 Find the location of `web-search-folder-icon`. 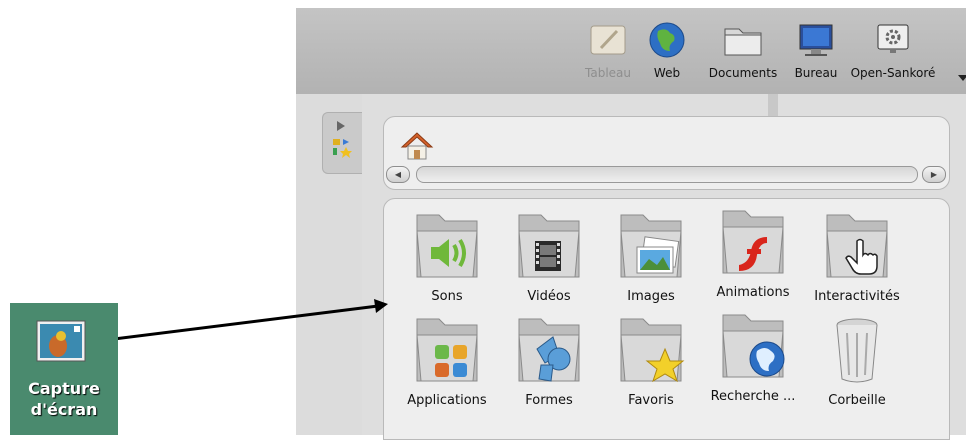

web-search-folder-icon is located at coordinates (753, 346).